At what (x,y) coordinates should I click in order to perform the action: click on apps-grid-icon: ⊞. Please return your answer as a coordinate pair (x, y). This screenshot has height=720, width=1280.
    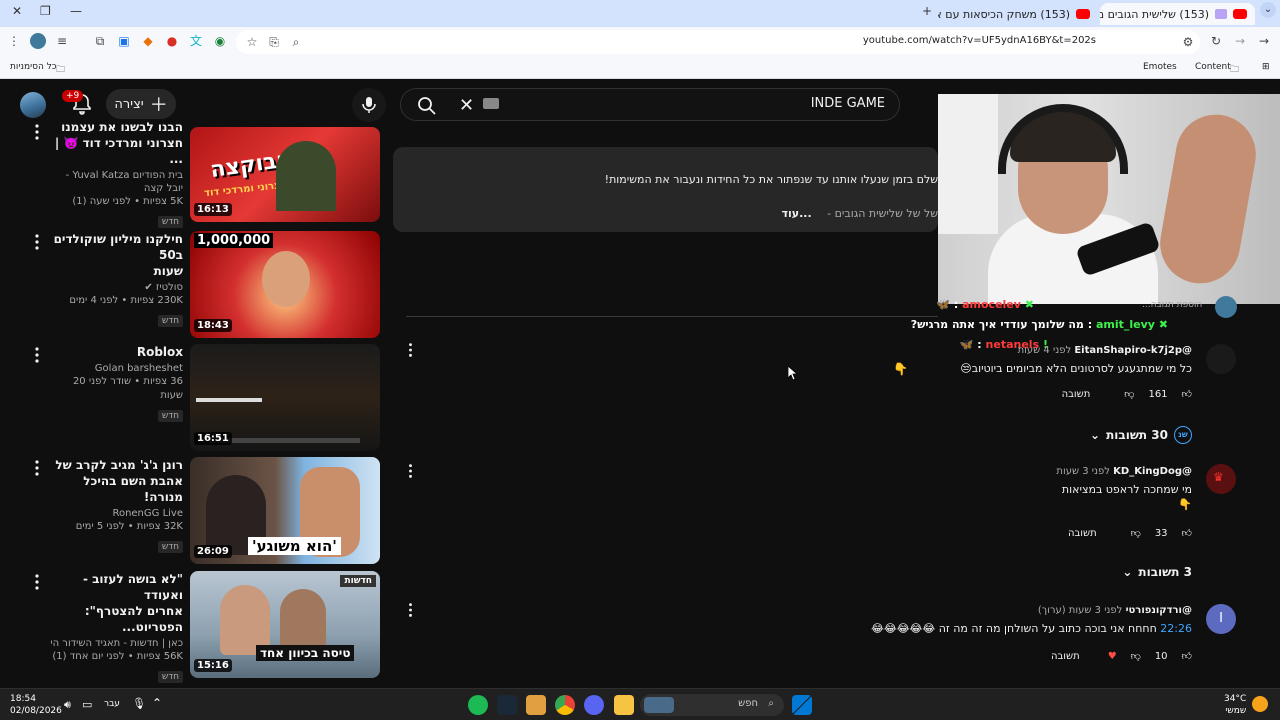
    Looking at the image, I should click on (1266, 67).